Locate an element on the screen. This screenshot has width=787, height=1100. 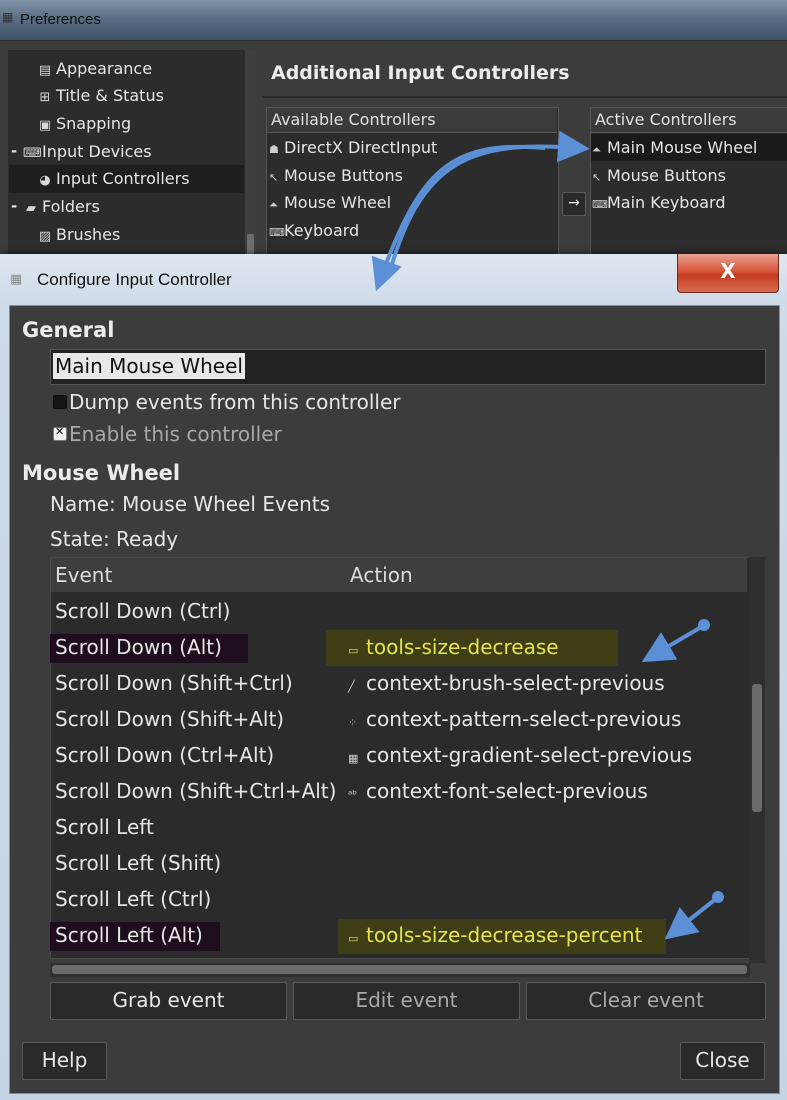
annotation-arrow-to-active is located at coordinates (488, 204).